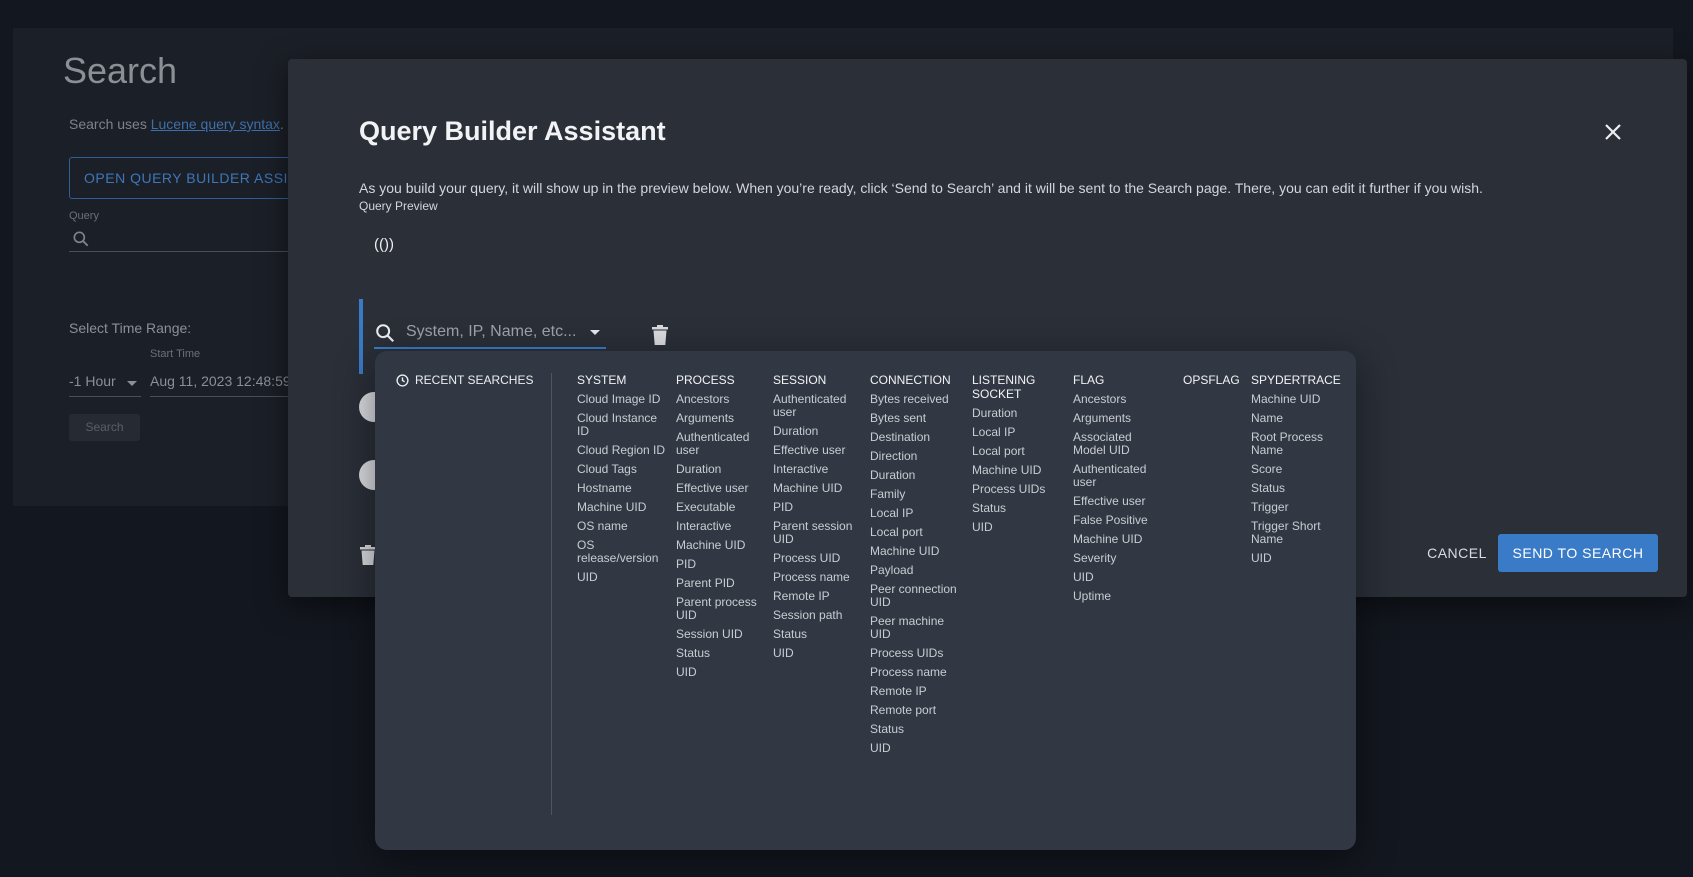 Image resolution: width=1693 pixels, height=877 pixels. I want to click on field-option: Cloud Instance ID, so click(622, 425).